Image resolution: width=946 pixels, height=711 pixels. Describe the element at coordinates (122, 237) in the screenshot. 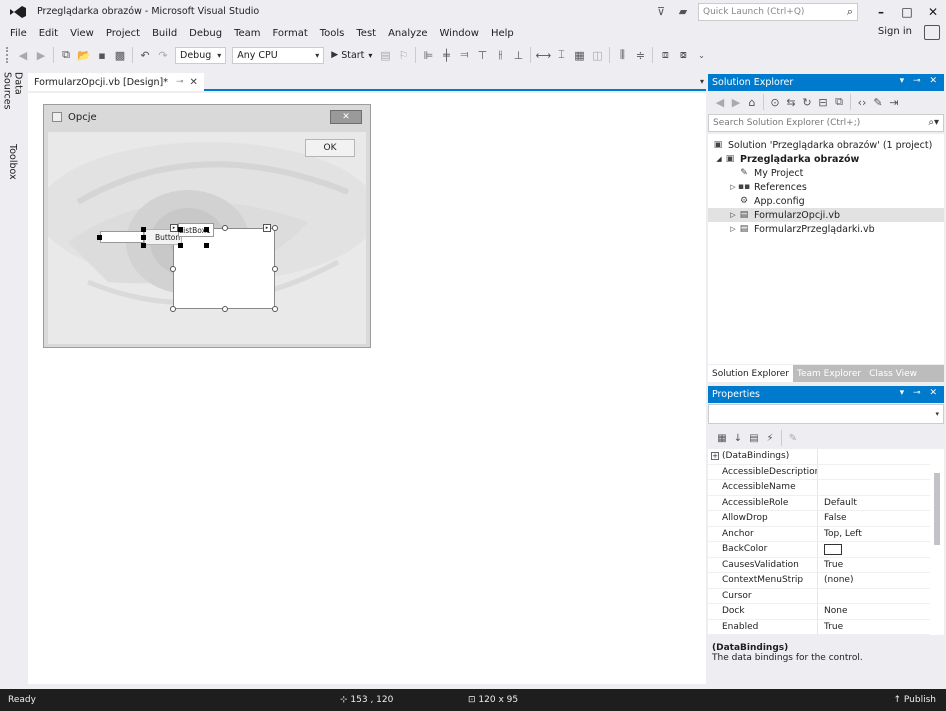

I see `textbox-control` at that location.